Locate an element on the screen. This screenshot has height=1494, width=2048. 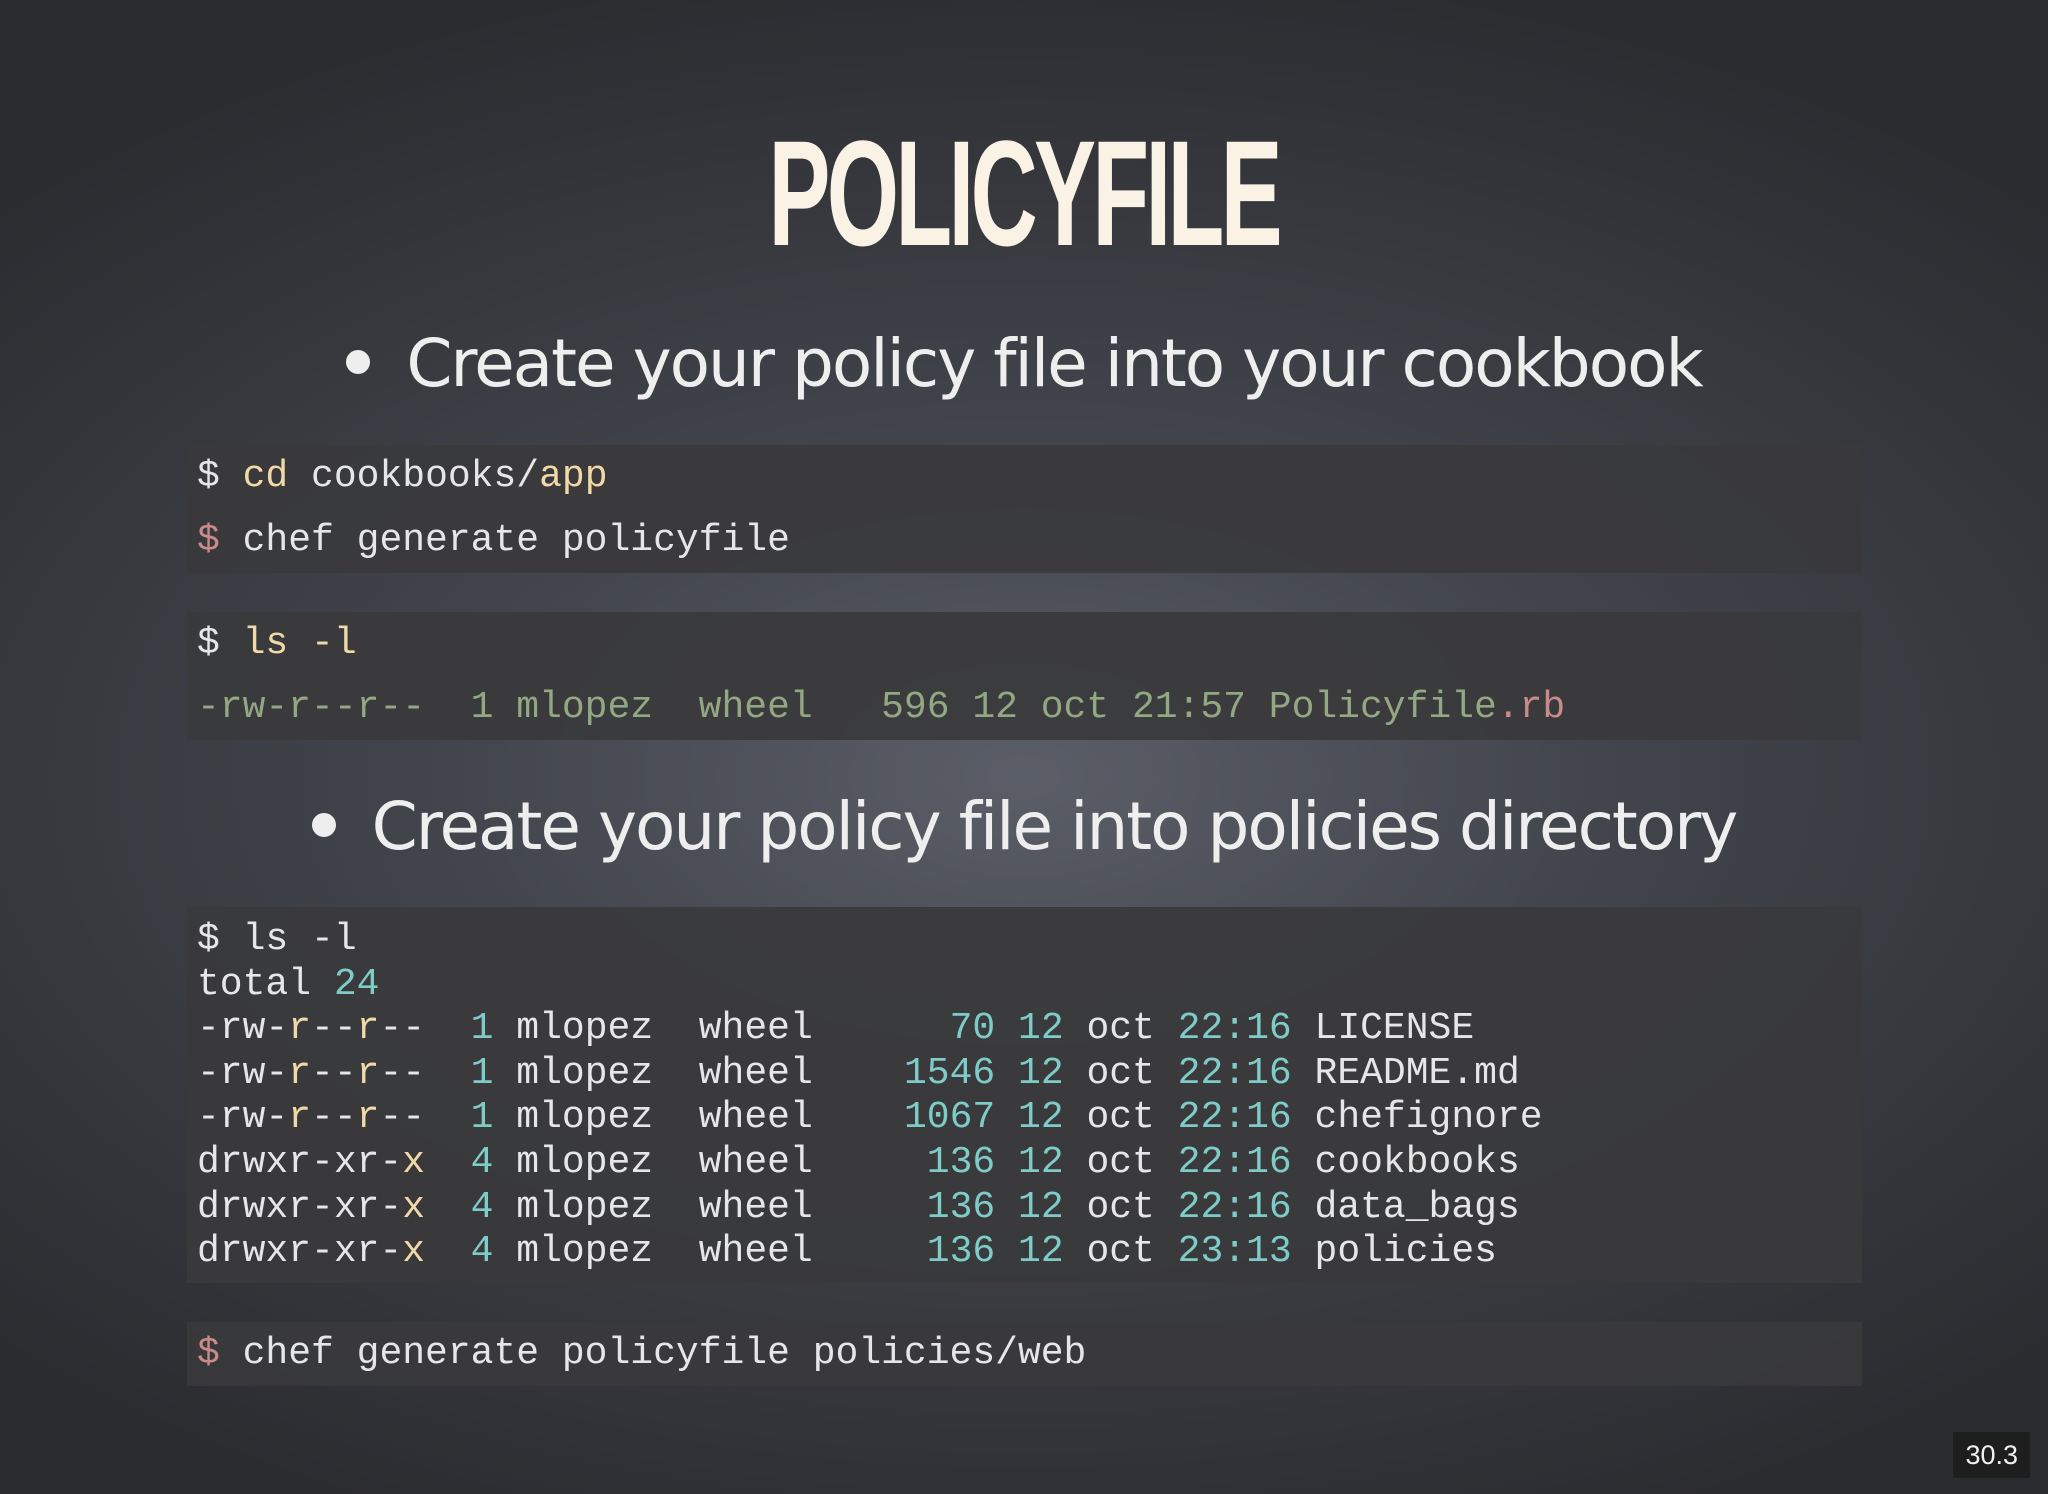
code-block-generate: $ chef generate policyfile policies/web is located at coordinates (1024, 1354).